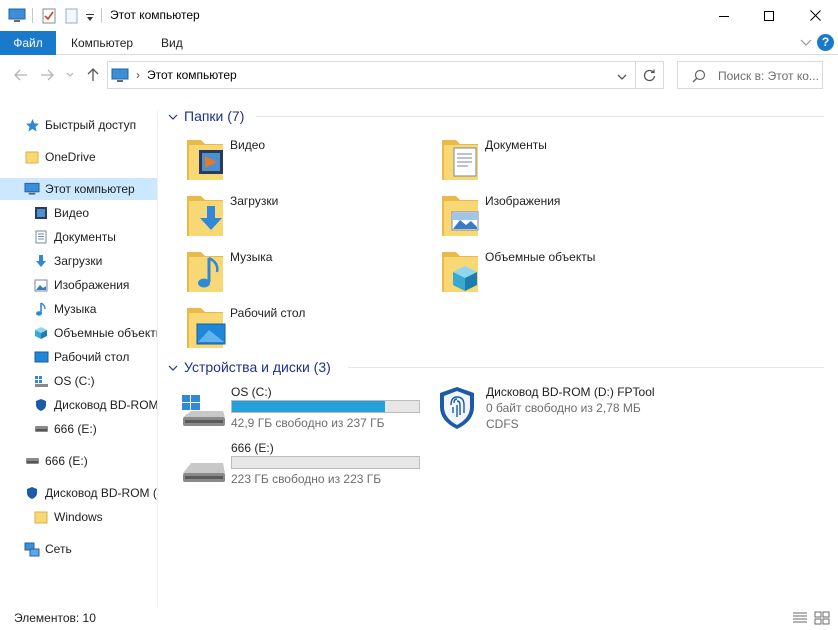 The width and height of the screenshot is (838, 630). Describe the element at coordinates (81, 285) in the screenshot. I see `nav-images: Изображения` at that location.